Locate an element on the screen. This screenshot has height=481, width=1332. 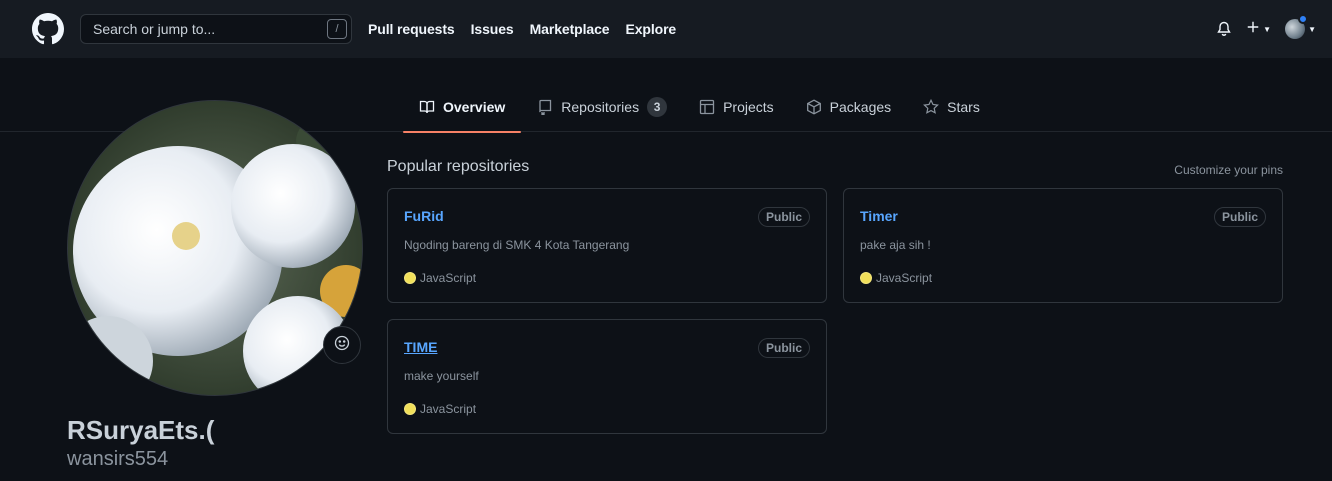
repo-card: TIME Public make yourself JavaScript is located at coordinates (607, 376).